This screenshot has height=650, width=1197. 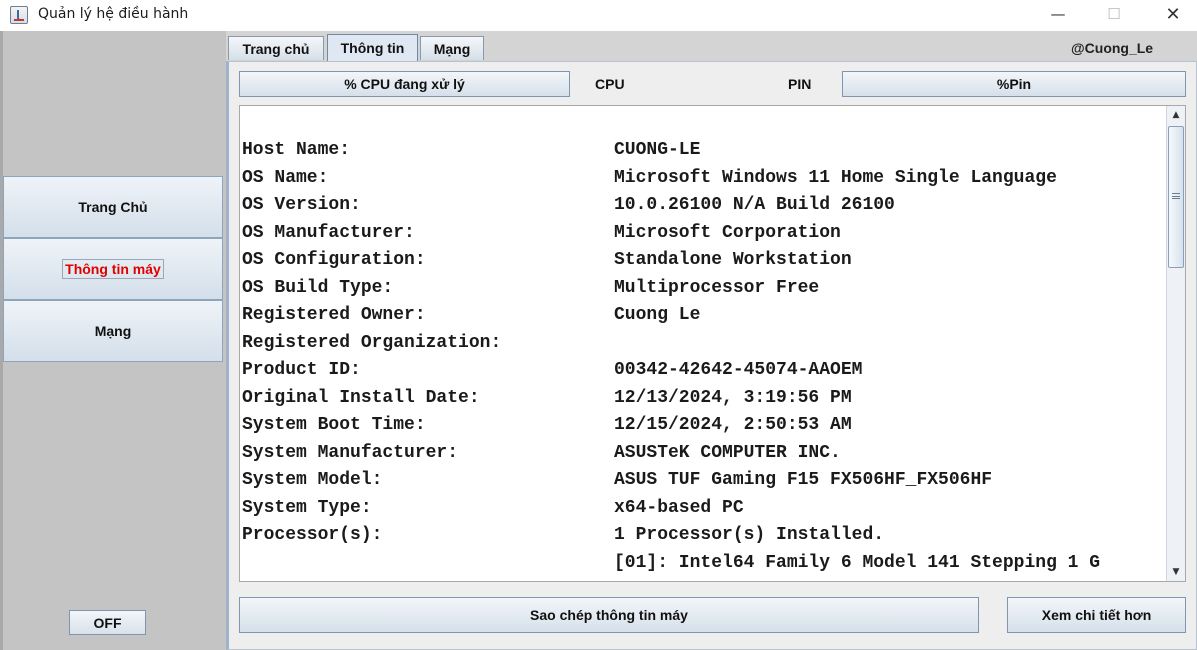 I want to click on info-value: Cuong Le, so click(x=657, y=315).